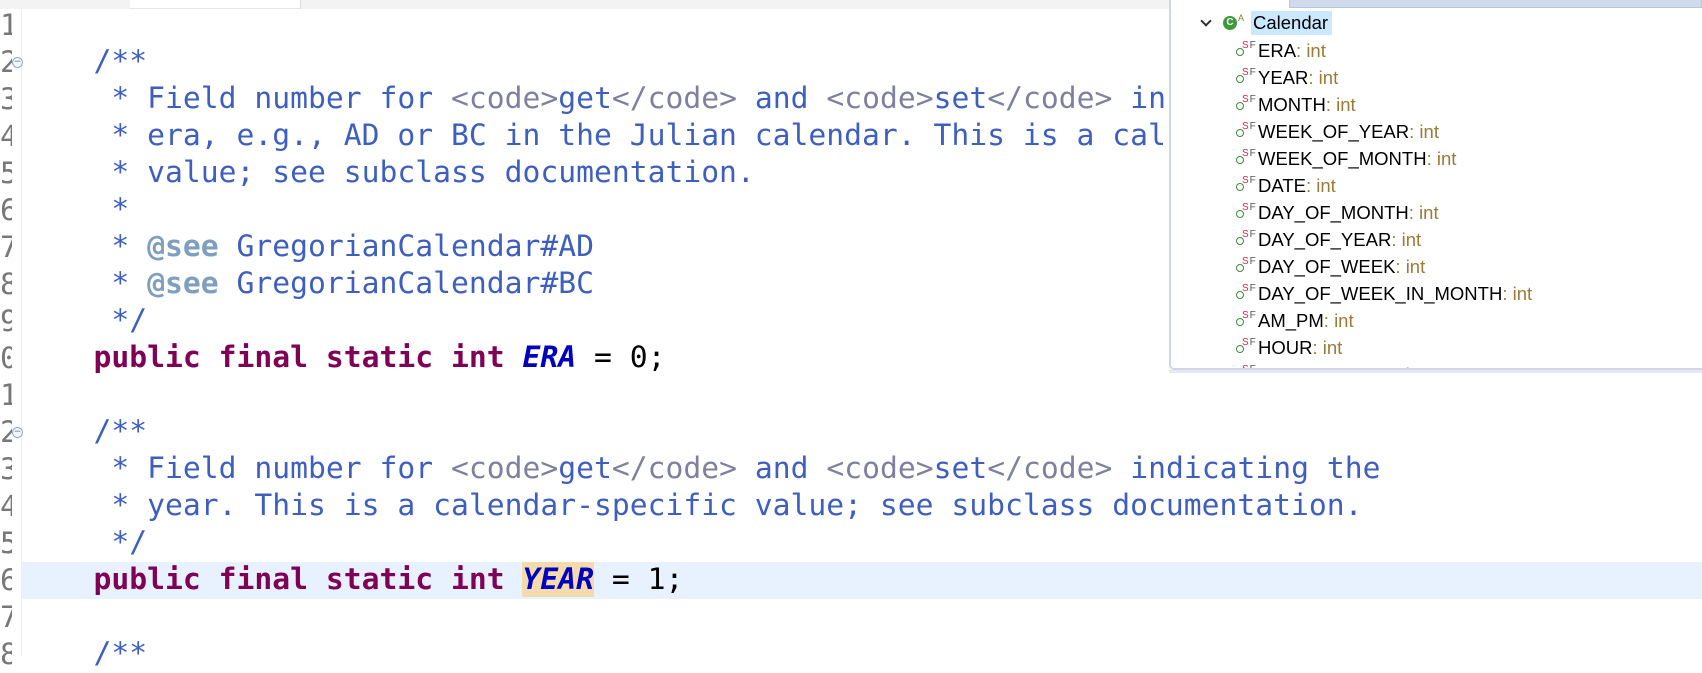 The height and width of the screenshot is (673, 1702). Describe the element at coordinates (558, 579) in the screenshot. I see `field-name-highlighted: YEAR` at that location.